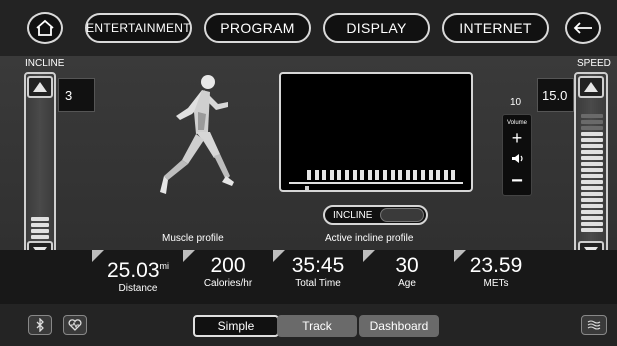  I want to click on calories-label: Calories/hr, so click(228, 283).